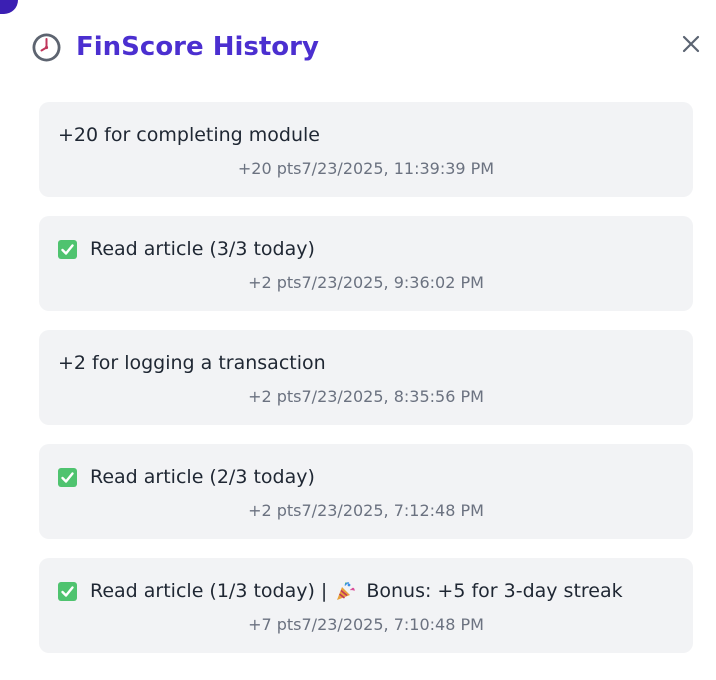 This screenshot has height=680, width=716. What do you see at coordinates (9, 7) in the screenshot?
I see `corner-accent` at bounding box center [9, 7].